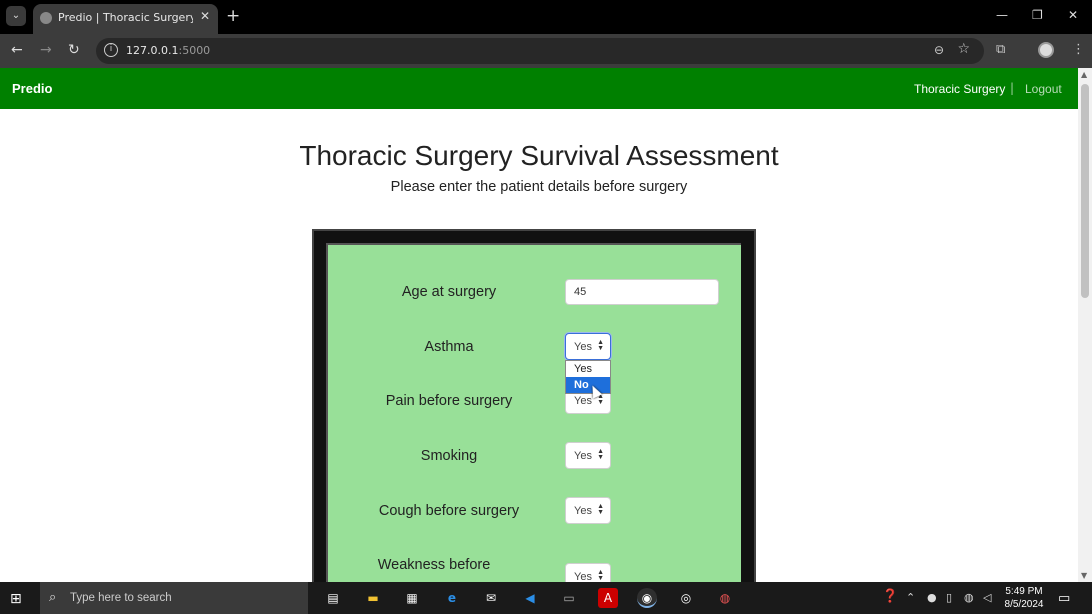 The height and width of the screenshot is (614, 1092). I want to click on field-label-age: Age at surgery, so click(449, 292).